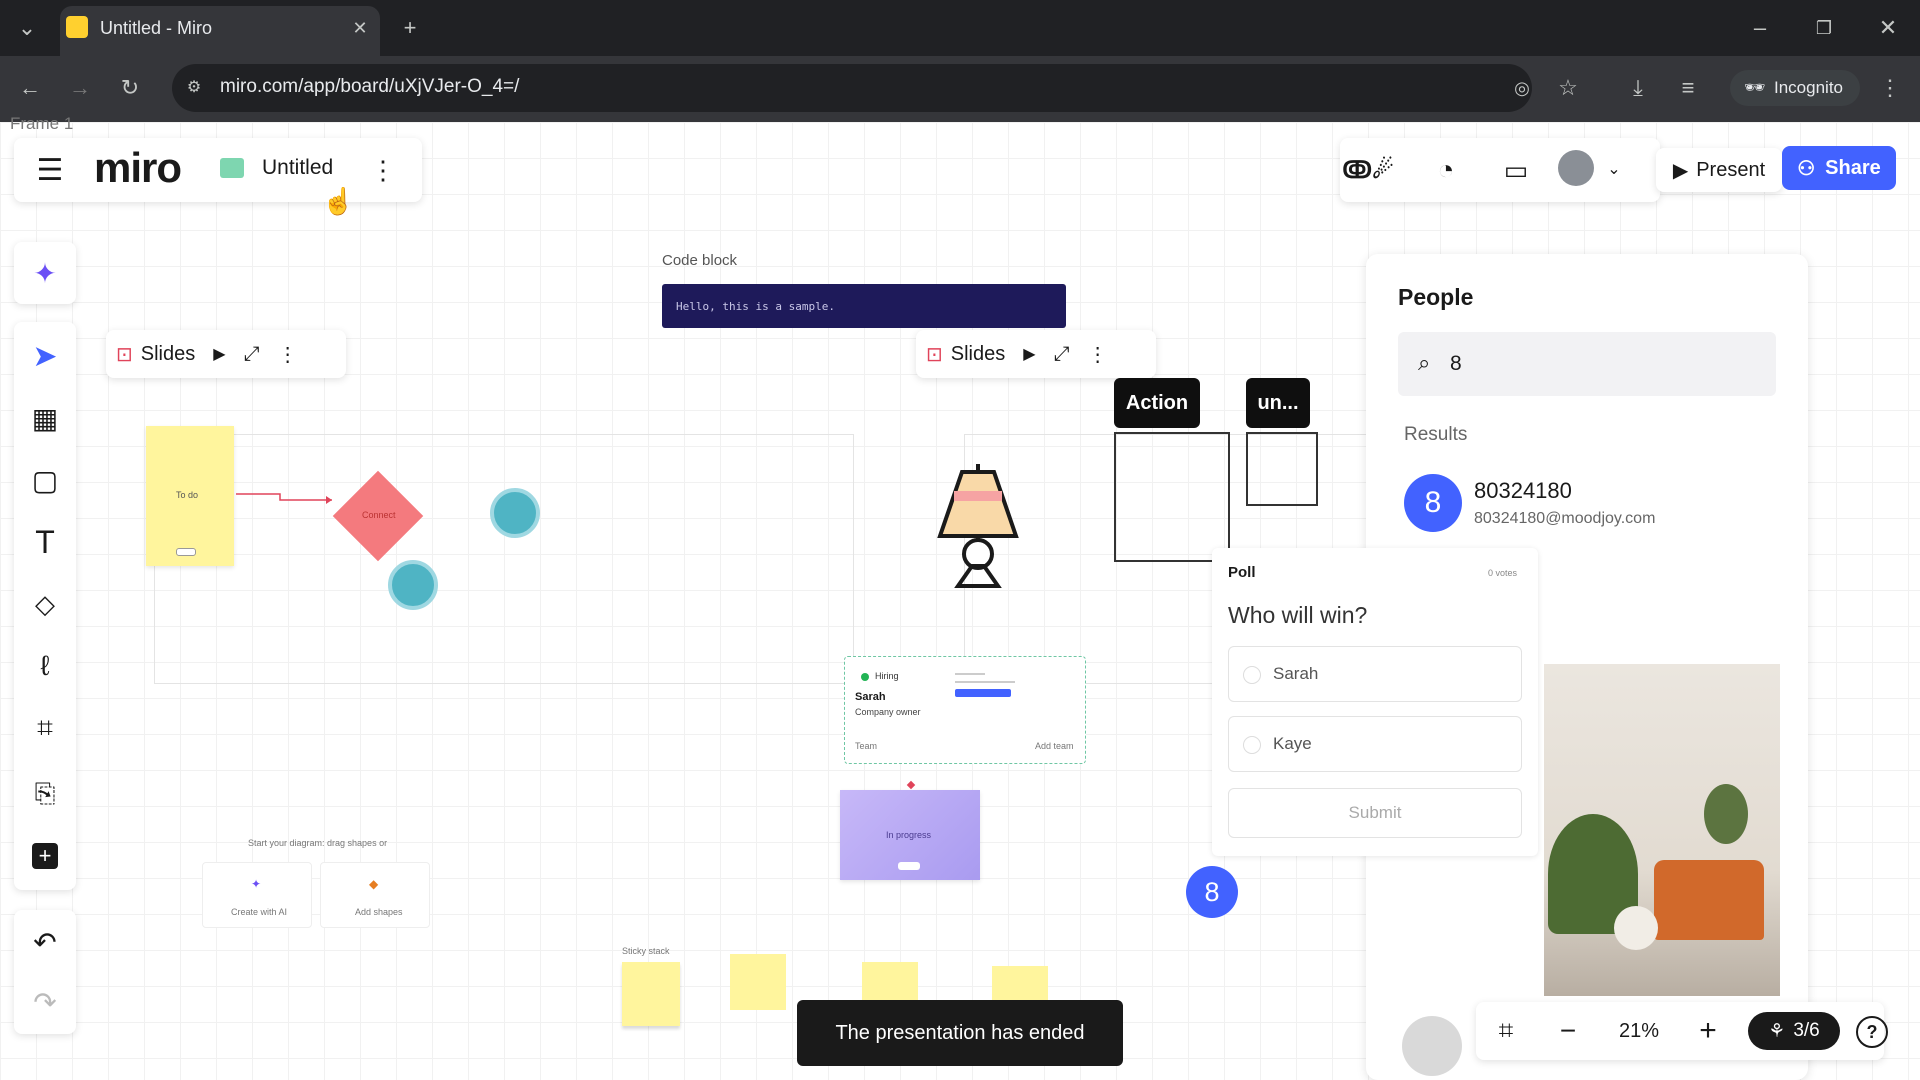 The width and height of the screenshot is (1920, 1080). I want to click on tab-list-icon: ⌄, so click(27, 28).